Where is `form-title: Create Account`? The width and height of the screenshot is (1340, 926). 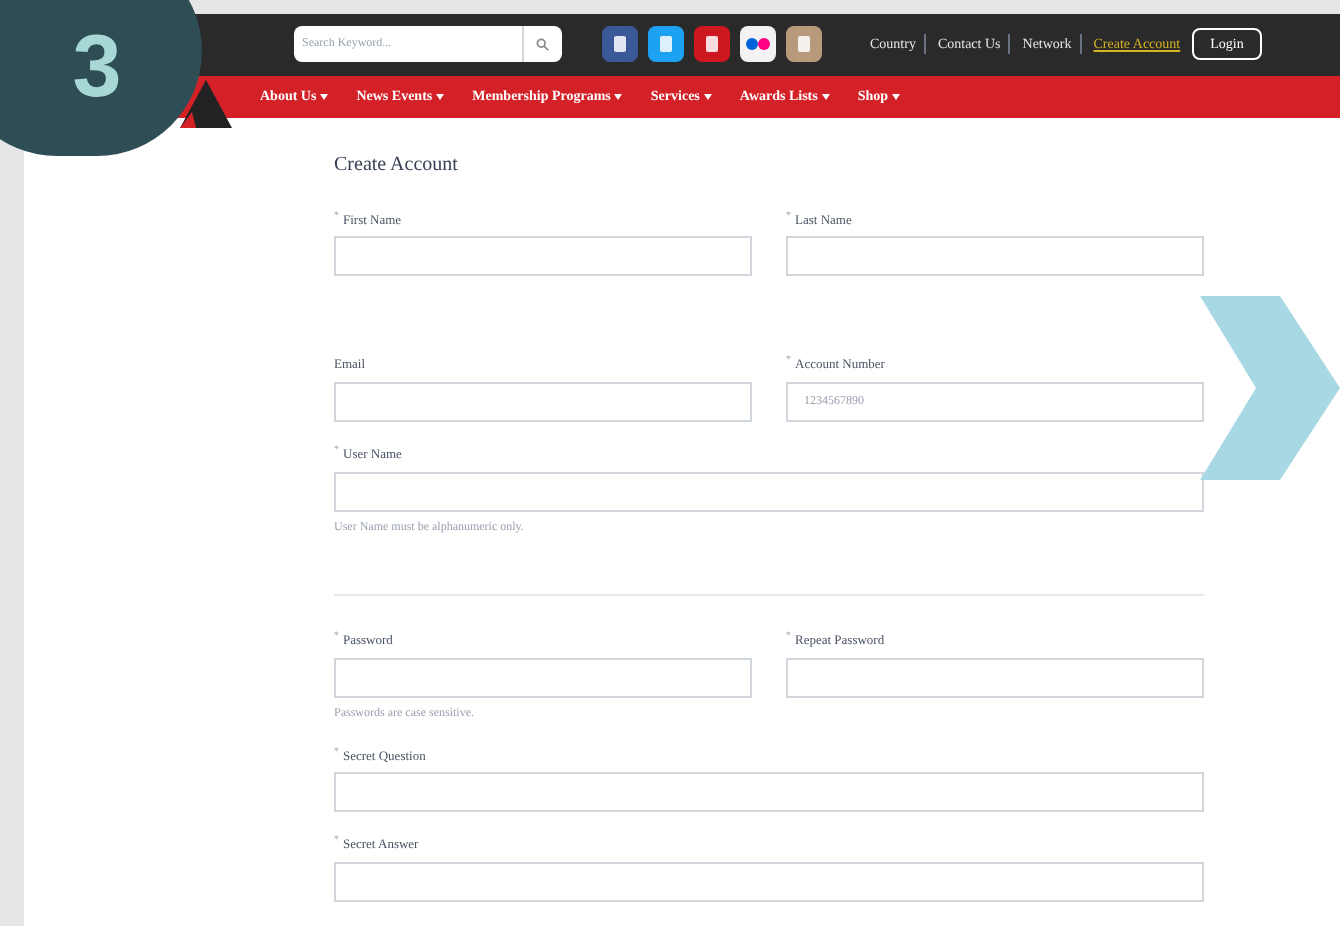 form-title: Create Account is located at coordinates (397, 165).